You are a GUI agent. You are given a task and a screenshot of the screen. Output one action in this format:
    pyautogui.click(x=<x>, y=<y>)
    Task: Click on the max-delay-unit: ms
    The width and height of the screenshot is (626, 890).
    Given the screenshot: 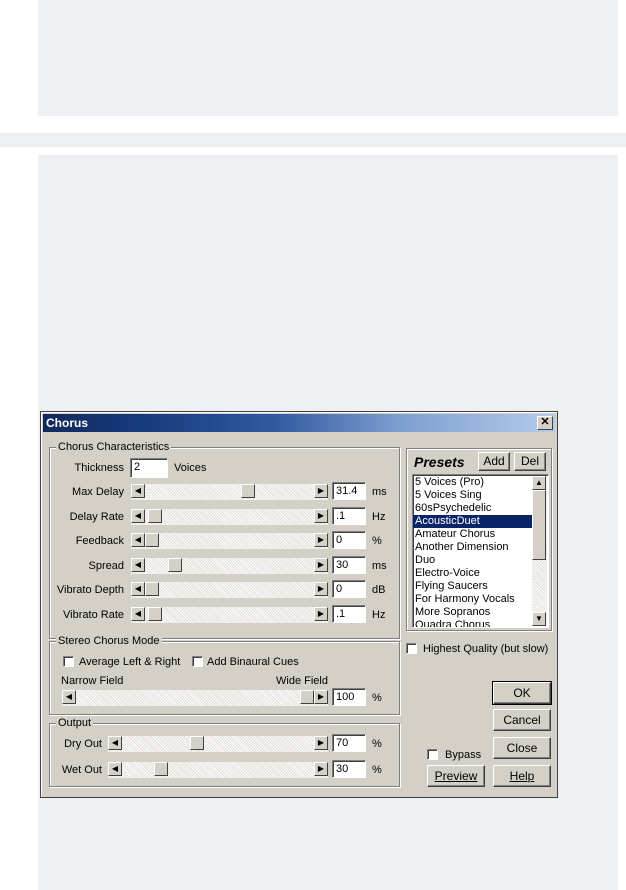 What is the action you would take?
    pyautogui.click(x=379, y=492)
    